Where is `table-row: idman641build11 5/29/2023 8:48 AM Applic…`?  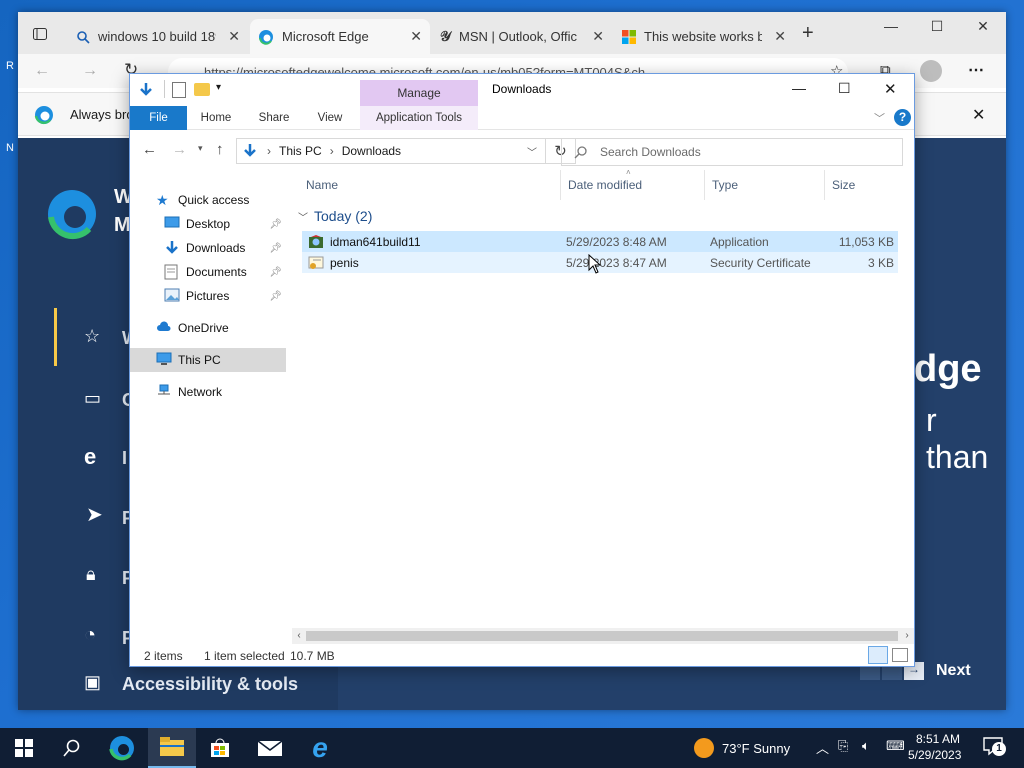 table-row: idman641build11 5/29/2023 8:48 AM Applic… is located at coordinates (600, 241).